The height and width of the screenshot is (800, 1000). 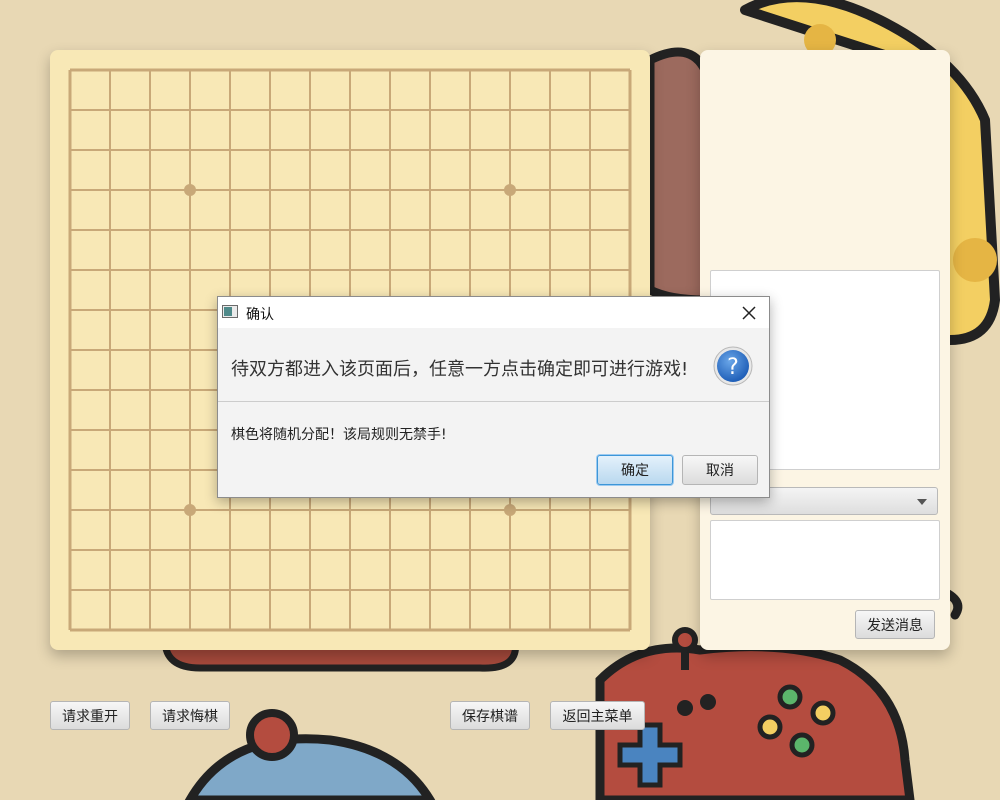 What do you see at coordinates (260, 315) in the screenshot?
I see `dialog-title: 确认` at bounding box center [260, 315].